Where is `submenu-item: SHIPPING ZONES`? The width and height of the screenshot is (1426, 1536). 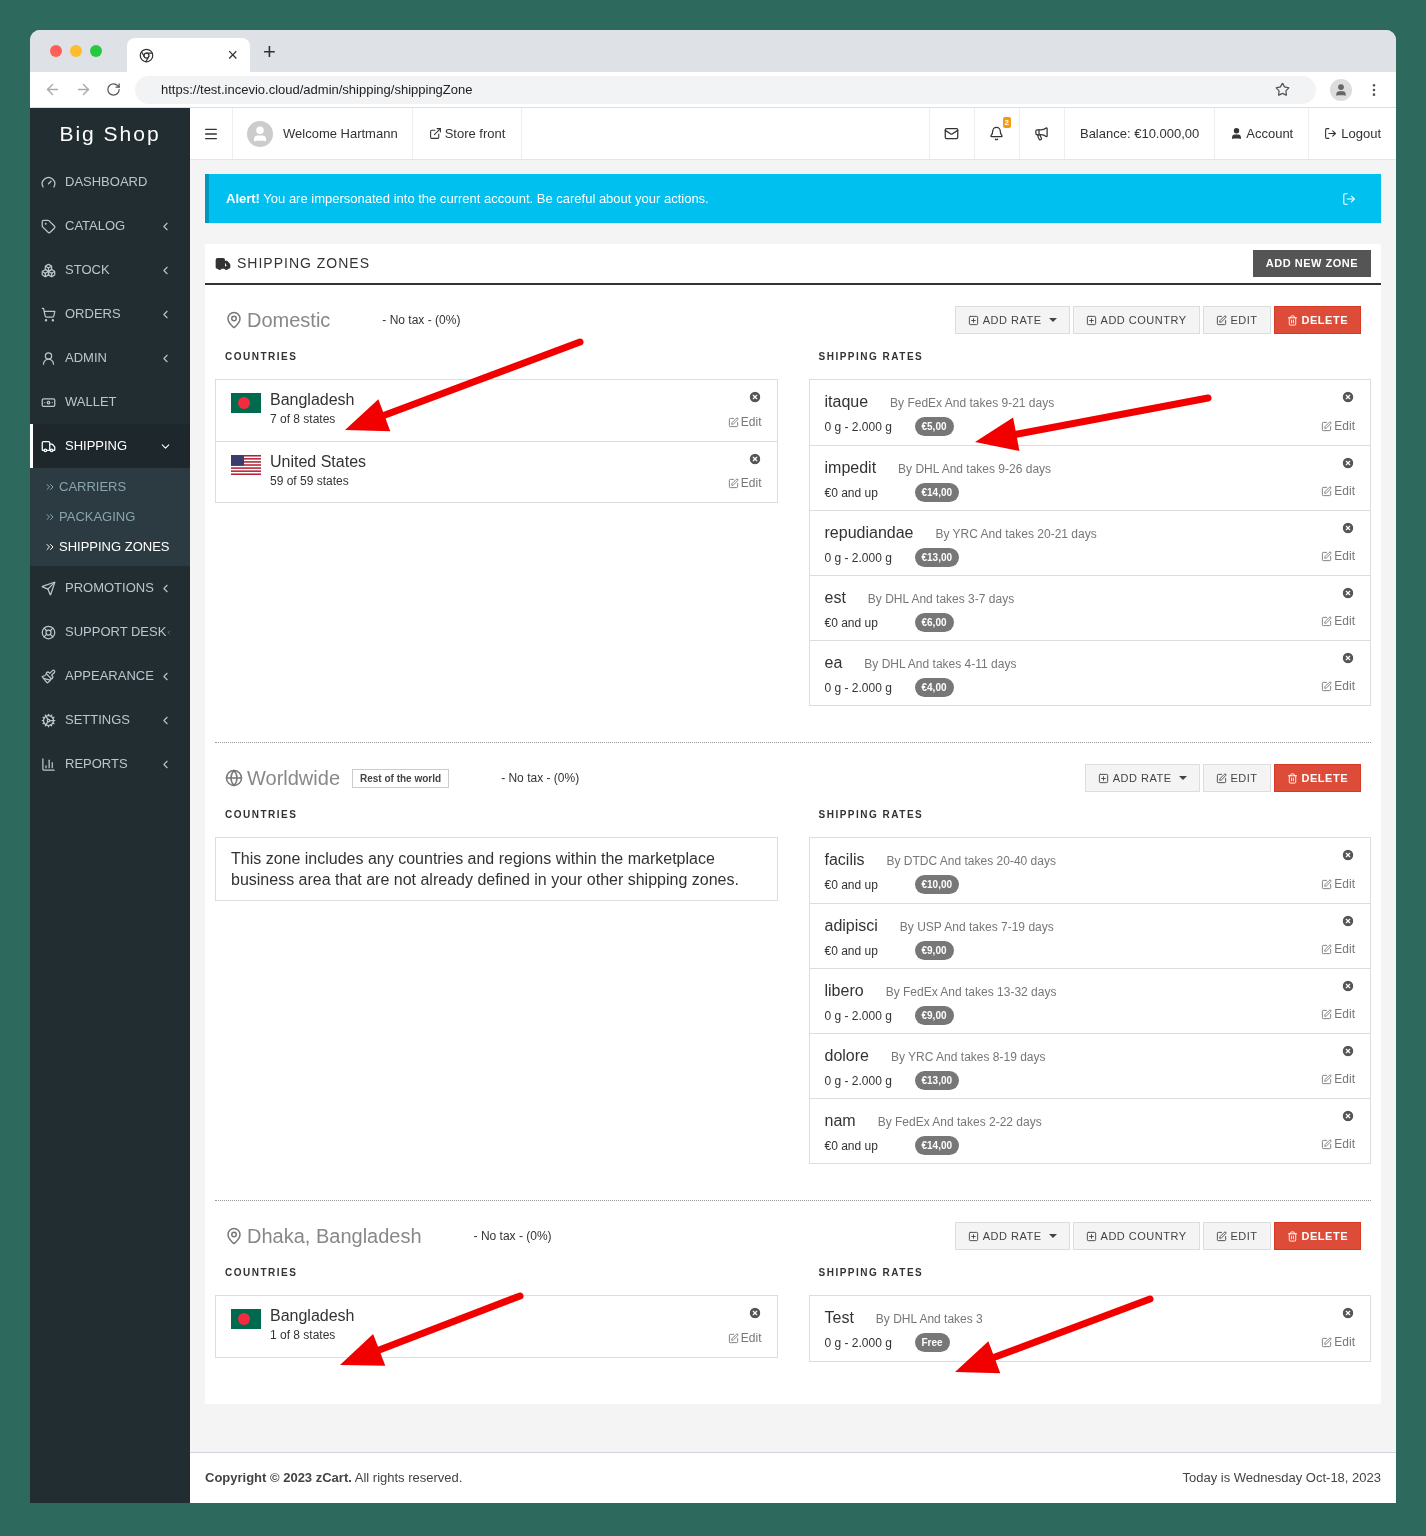 submenu-item: SHIPPING ZONES is located at coordinates (110, 547).